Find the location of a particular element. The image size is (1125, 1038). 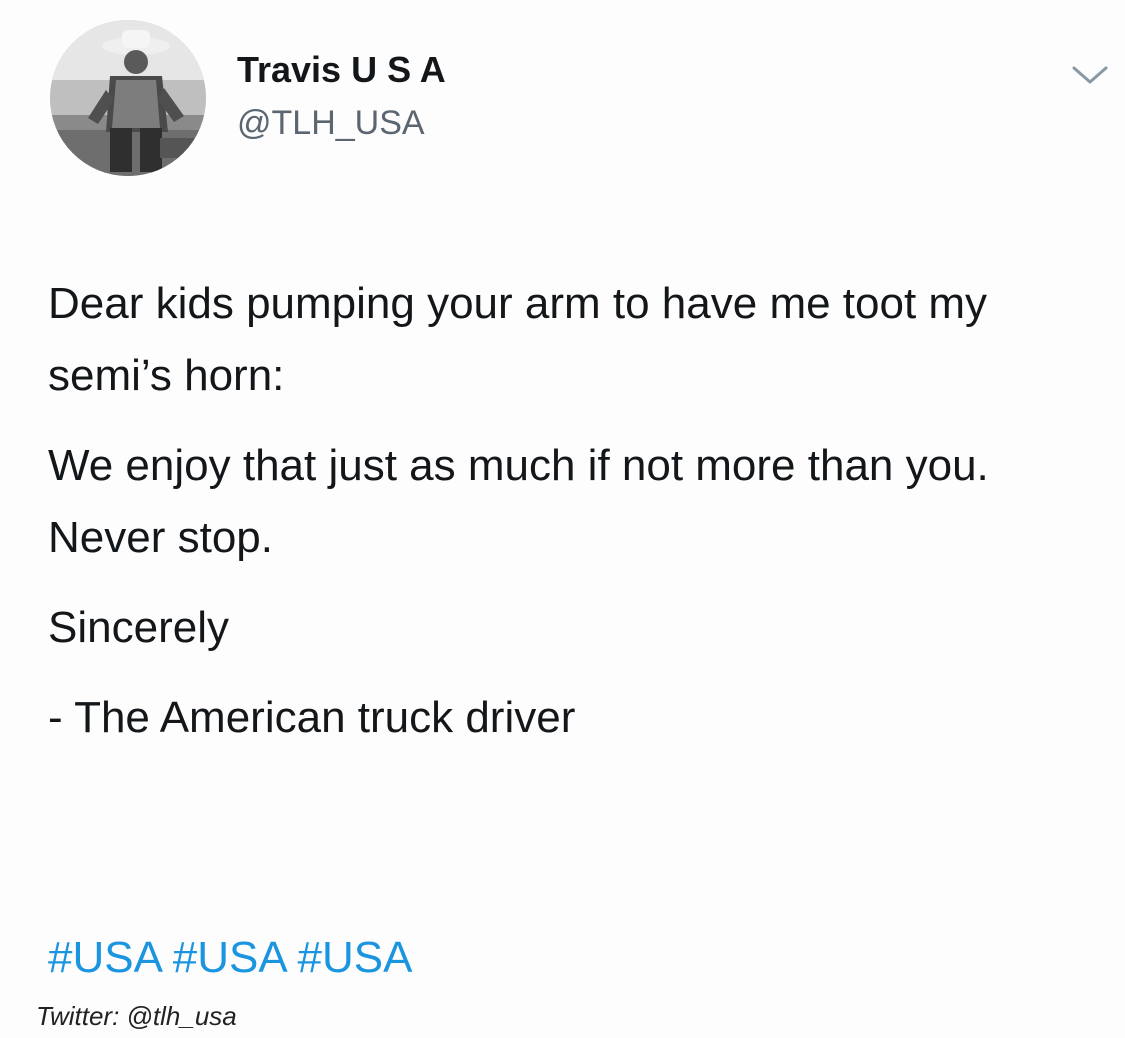

avatar is located at coordinates (128, 98).